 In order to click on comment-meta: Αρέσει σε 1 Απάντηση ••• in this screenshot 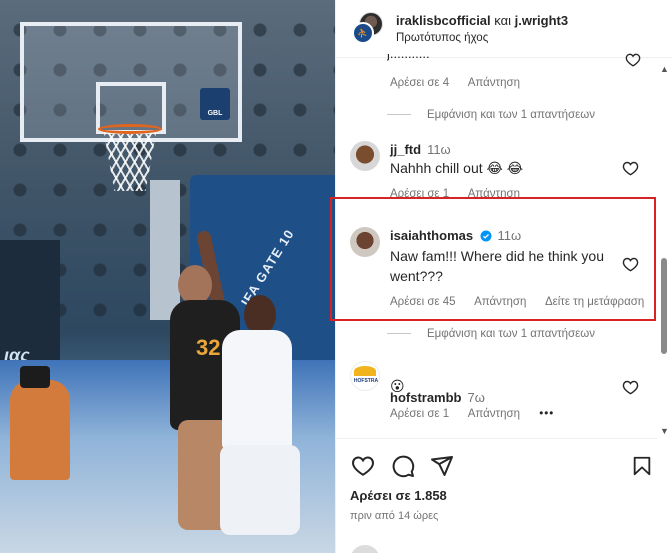, I will do `click(480, 414)`.